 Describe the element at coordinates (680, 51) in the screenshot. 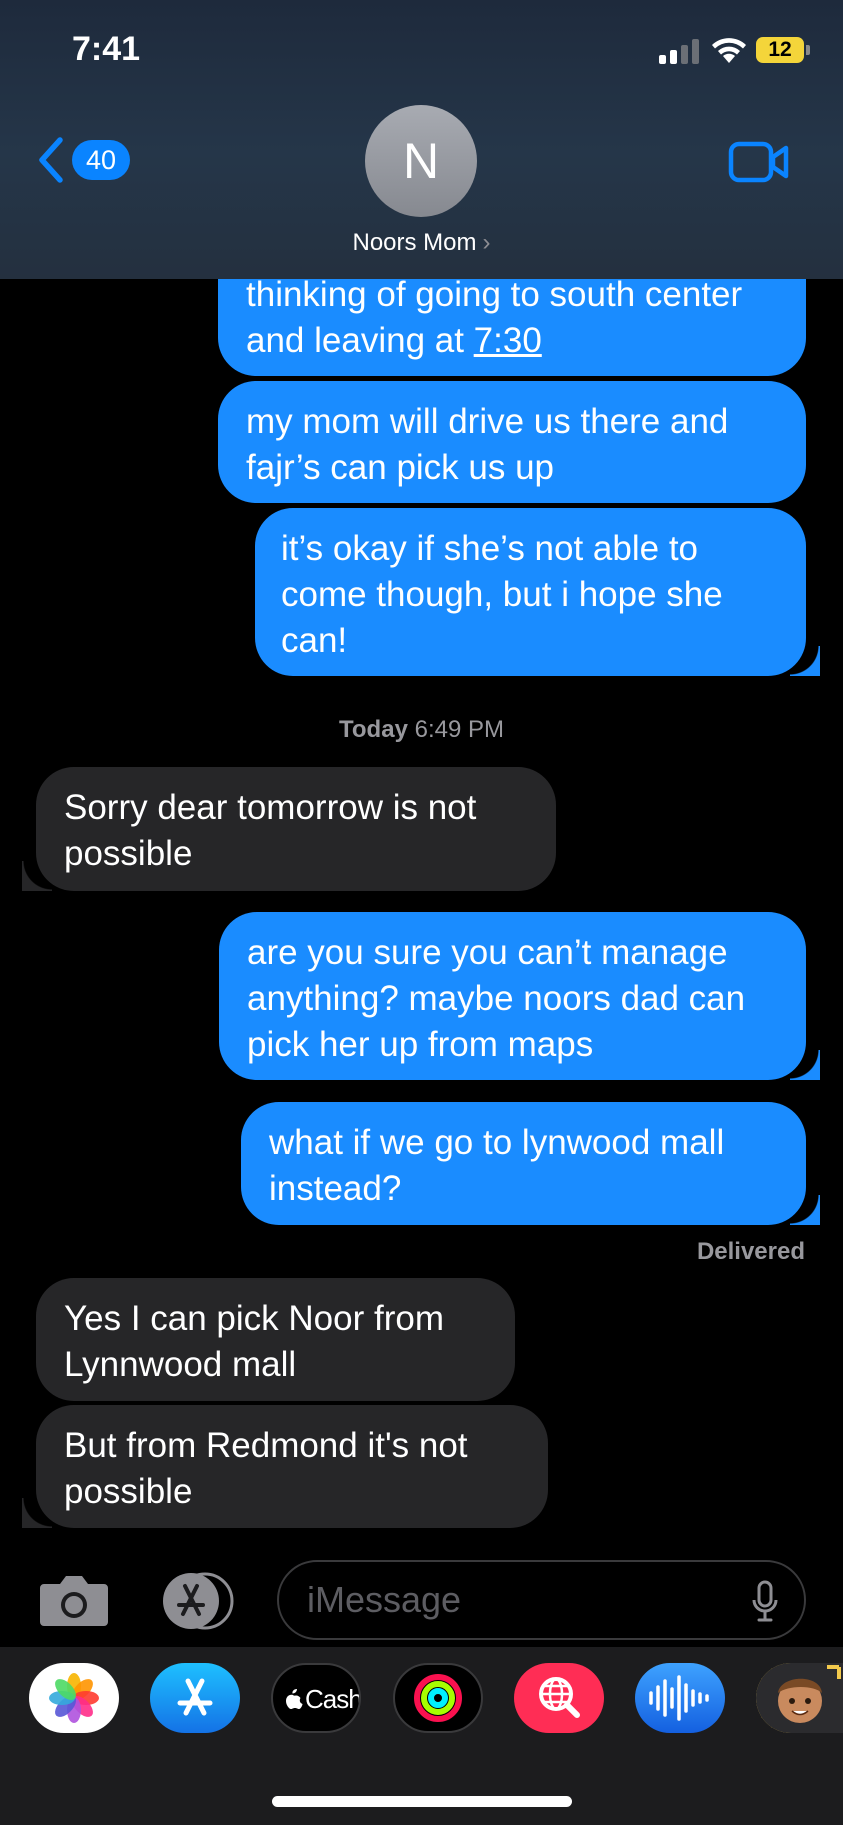

I see `cellular-signal-icon` at that location.